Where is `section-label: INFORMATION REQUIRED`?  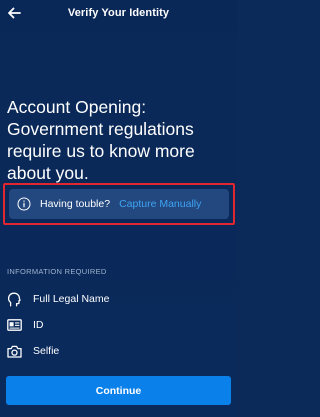 section-label: INFORMATION REQUIRED is located at coordinates (57, 271).